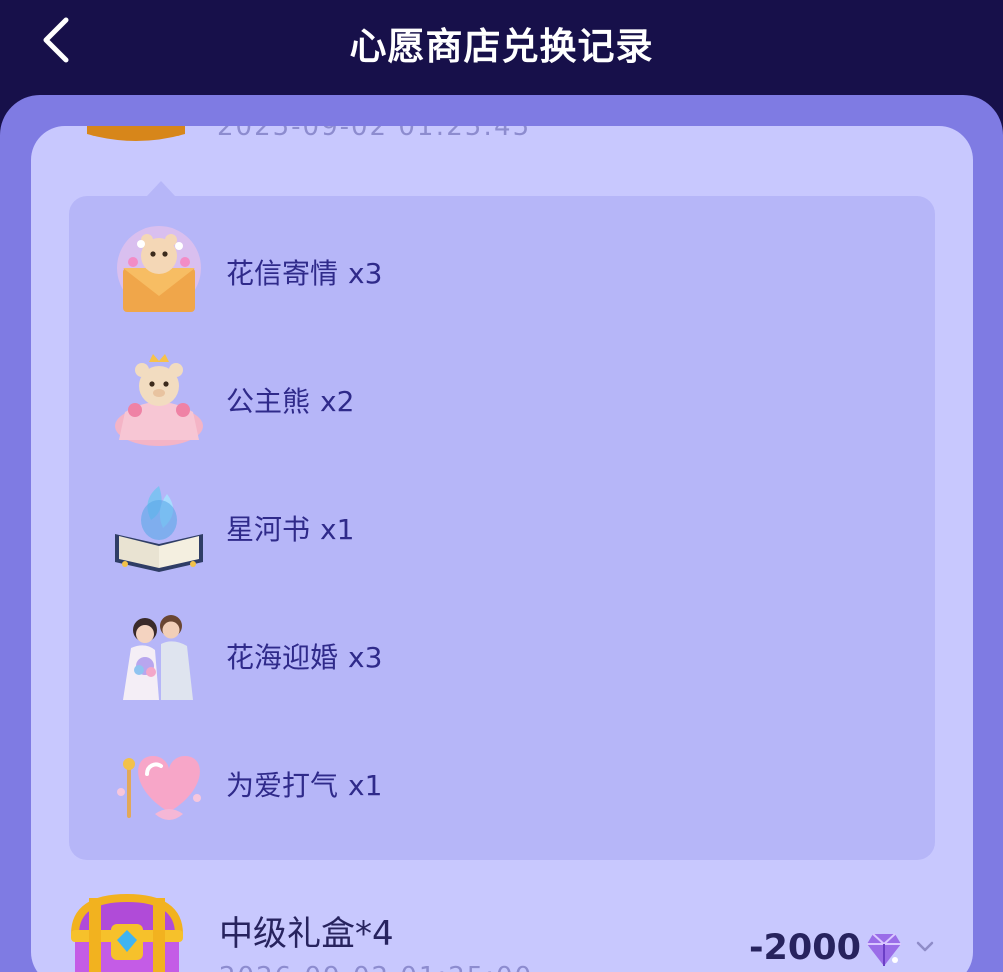 The image size is (1003, 972). I want to click on top-bar: 心愿商店兑换记录, so click(501, 47).